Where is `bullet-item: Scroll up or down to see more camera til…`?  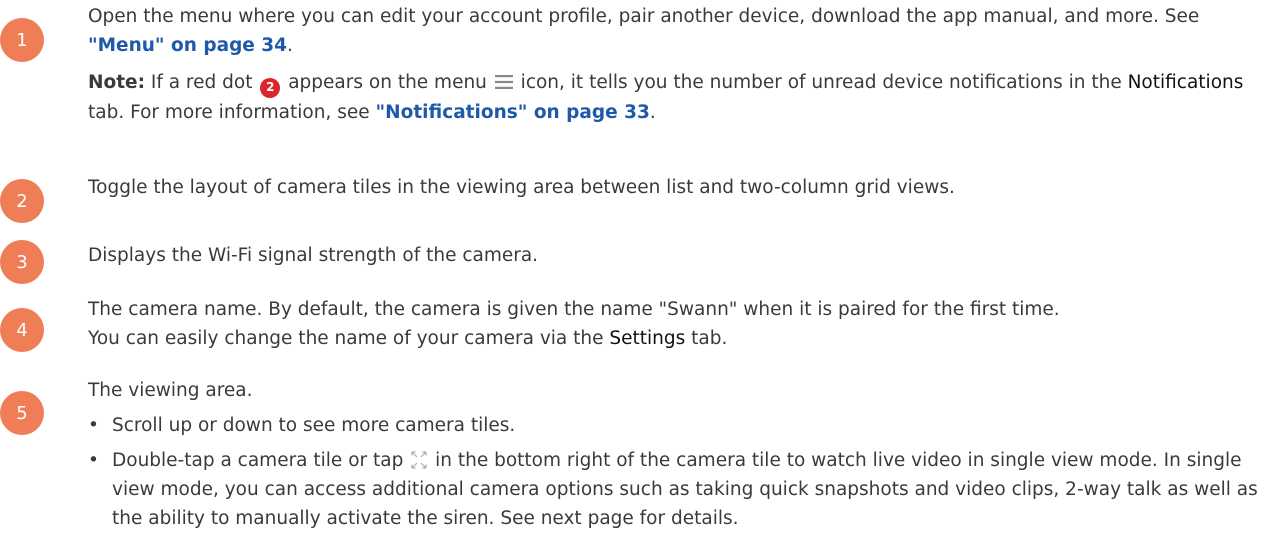
bullet-item: Scroll up or down to see more camera til… is located at coordinates (678, 425).